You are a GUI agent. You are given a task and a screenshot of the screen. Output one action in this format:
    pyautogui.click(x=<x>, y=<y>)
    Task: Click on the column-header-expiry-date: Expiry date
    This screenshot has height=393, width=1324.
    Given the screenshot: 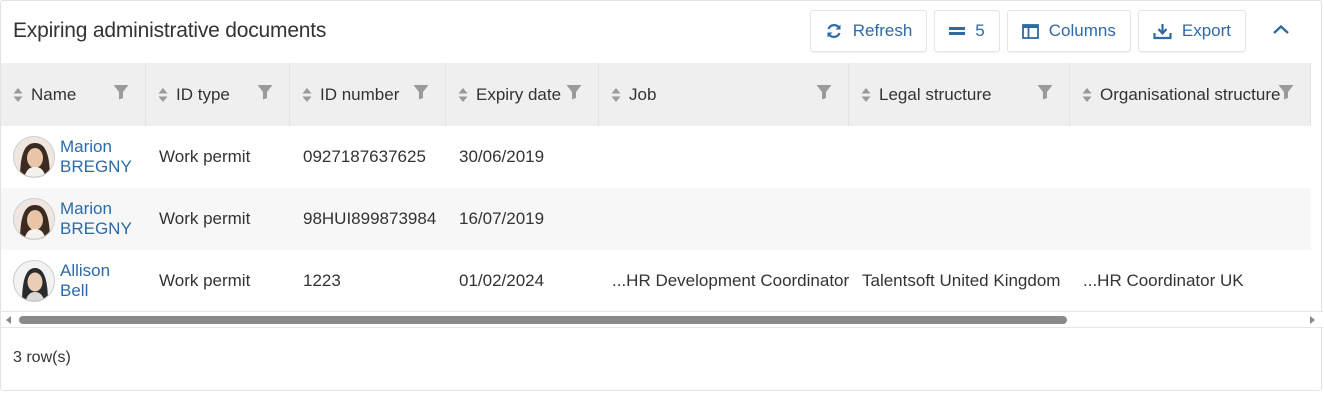 What is the action you would take?
    pyautogui.click(x=522, y=94)
    